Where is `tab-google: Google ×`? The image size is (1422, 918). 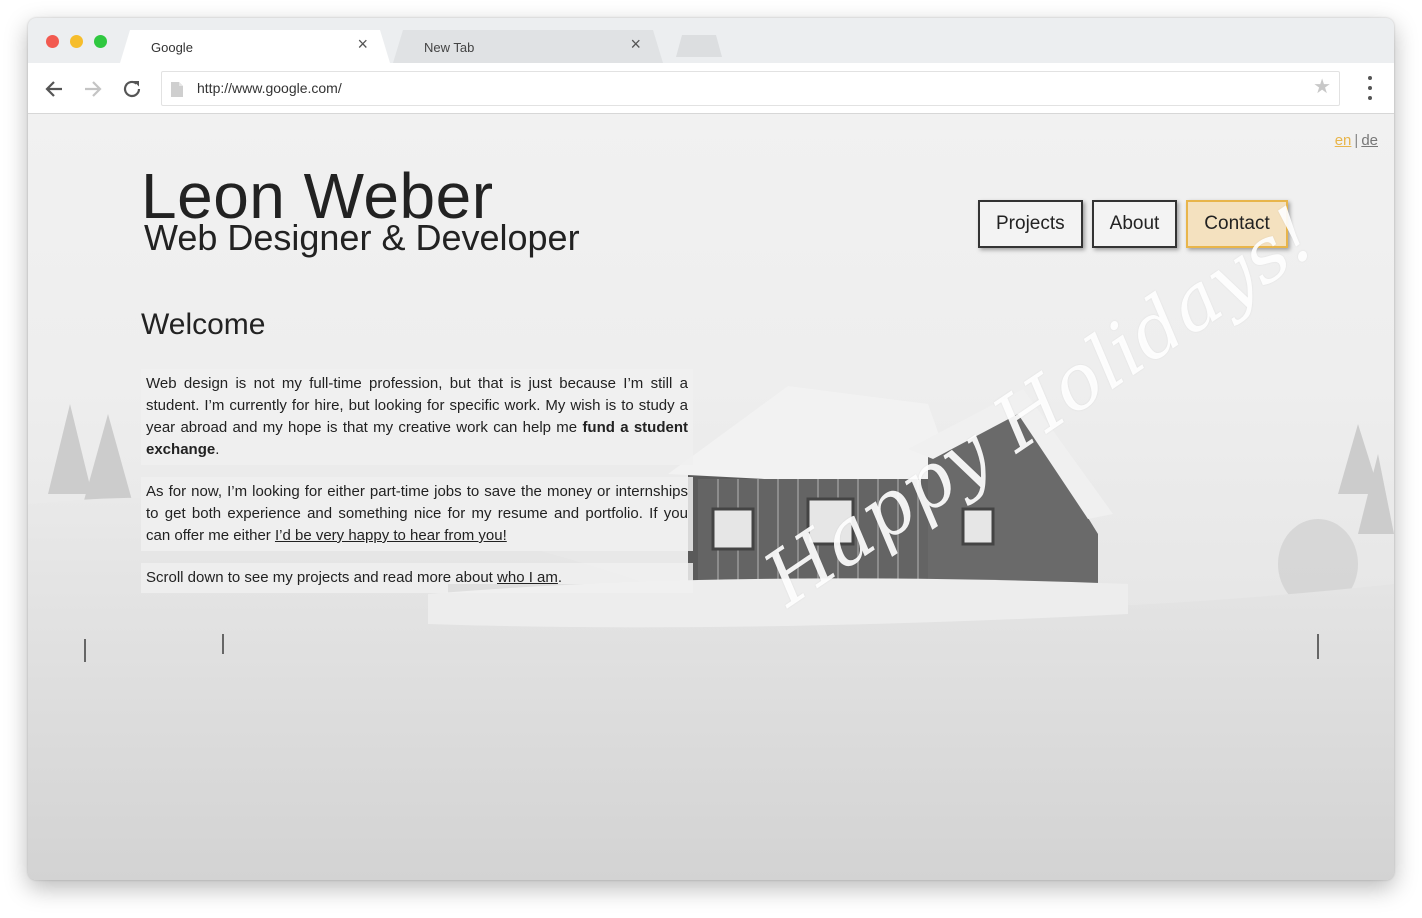
tab-google: Google × is located at coordinates (255, 46).